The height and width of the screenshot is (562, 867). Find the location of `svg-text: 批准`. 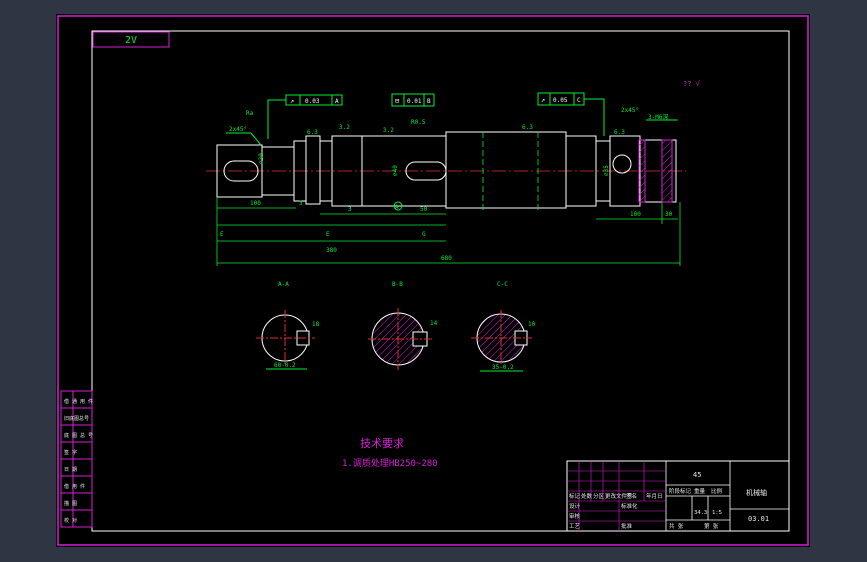

svg-text: 批准 is located at coordinates (627, 526).